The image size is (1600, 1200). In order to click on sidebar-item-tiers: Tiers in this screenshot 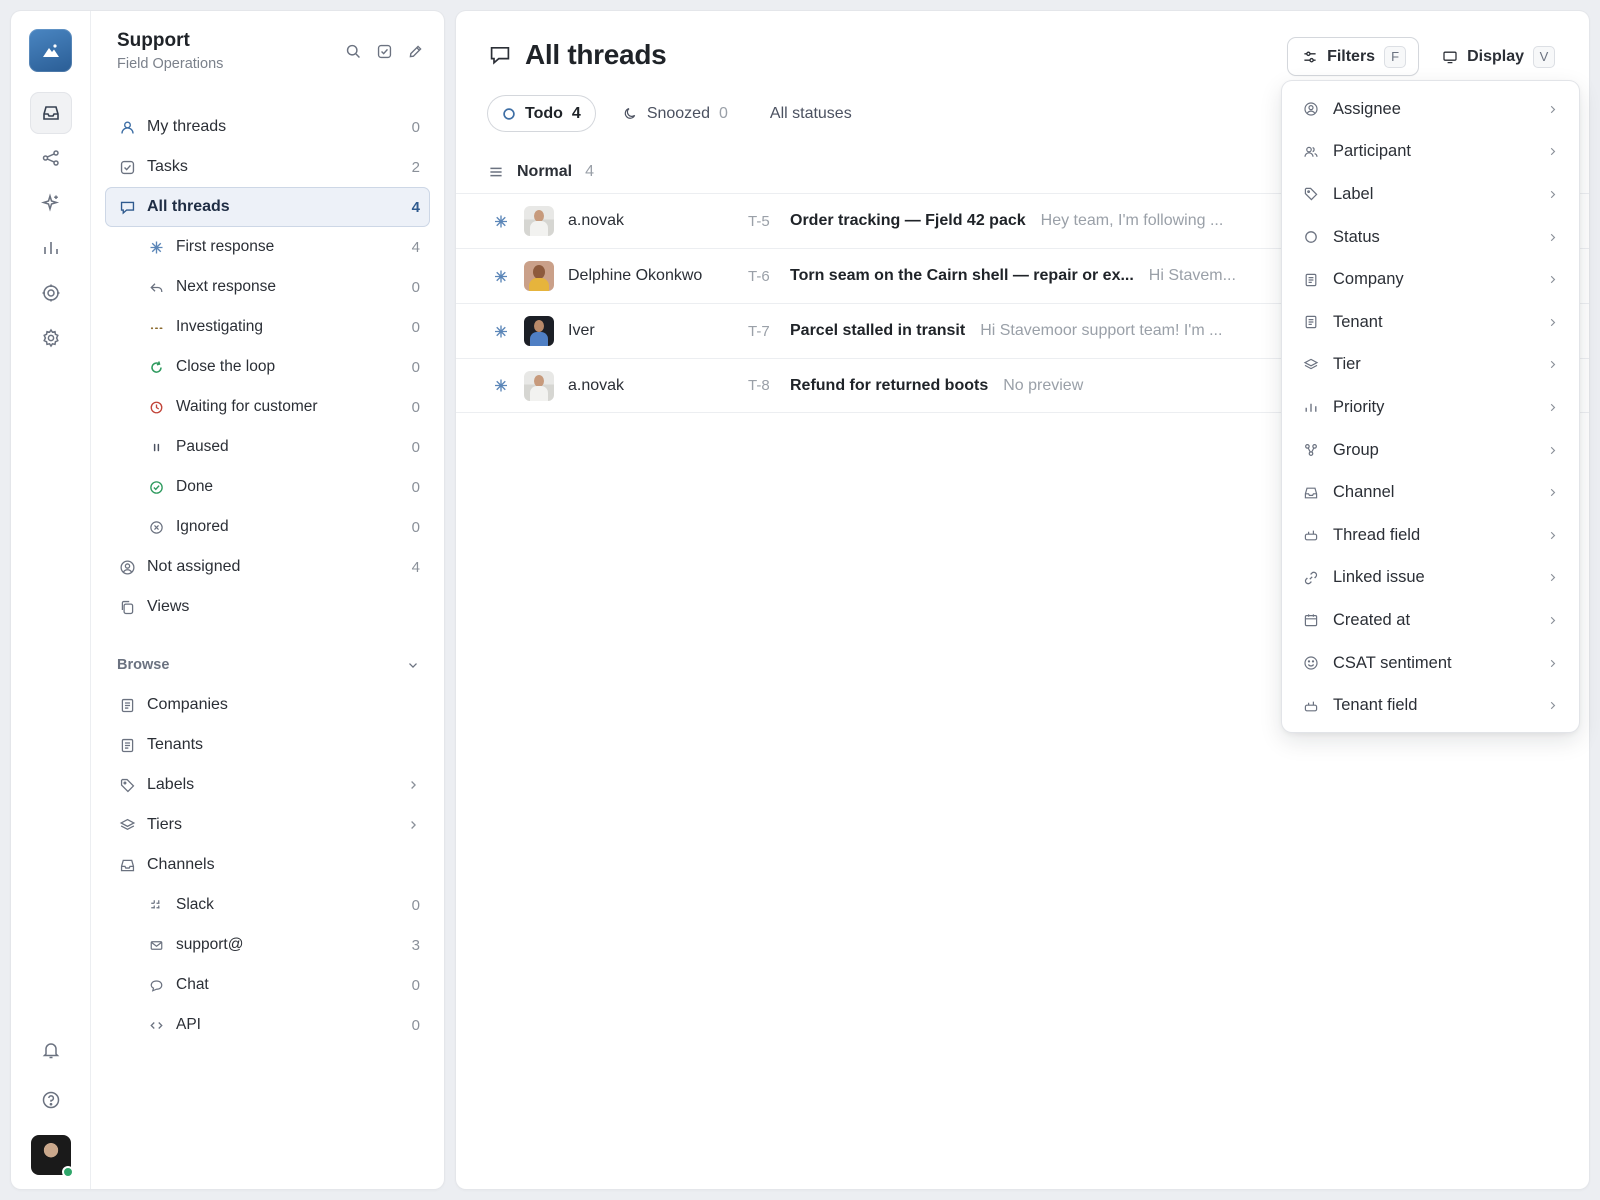, I will do `click(267, 825)`.